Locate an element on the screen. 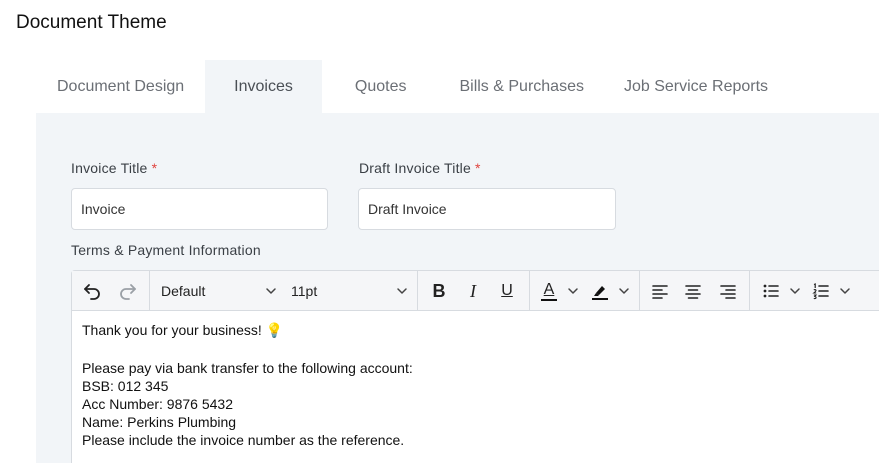  content-line: Thank you for your business! 💡 is located at coordinates (183, 330).